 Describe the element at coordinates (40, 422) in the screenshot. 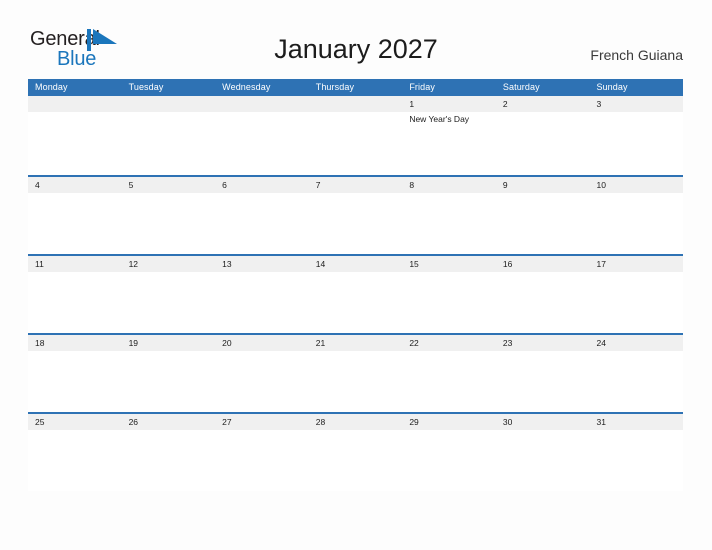

I see `date-number: 25` at that location.